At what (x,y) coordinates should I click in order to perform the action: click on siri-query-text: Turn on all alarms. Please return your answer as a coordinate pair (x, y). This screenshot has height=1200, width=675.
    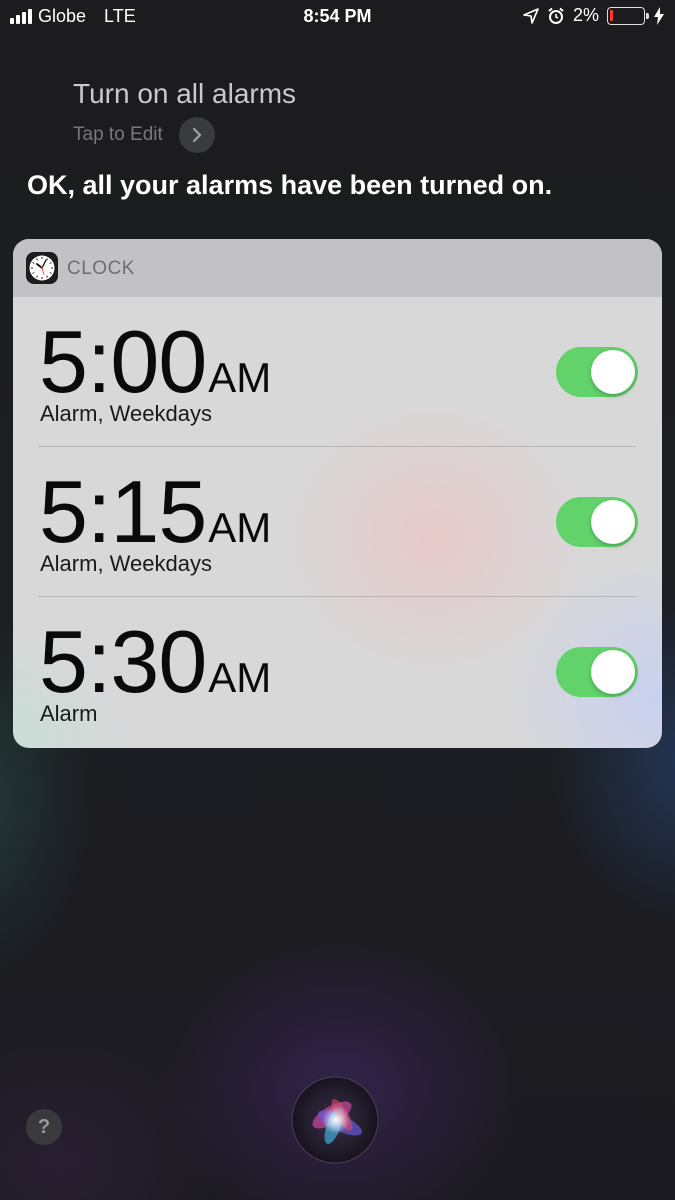
    Looking at the image, I should click on (184, 94).